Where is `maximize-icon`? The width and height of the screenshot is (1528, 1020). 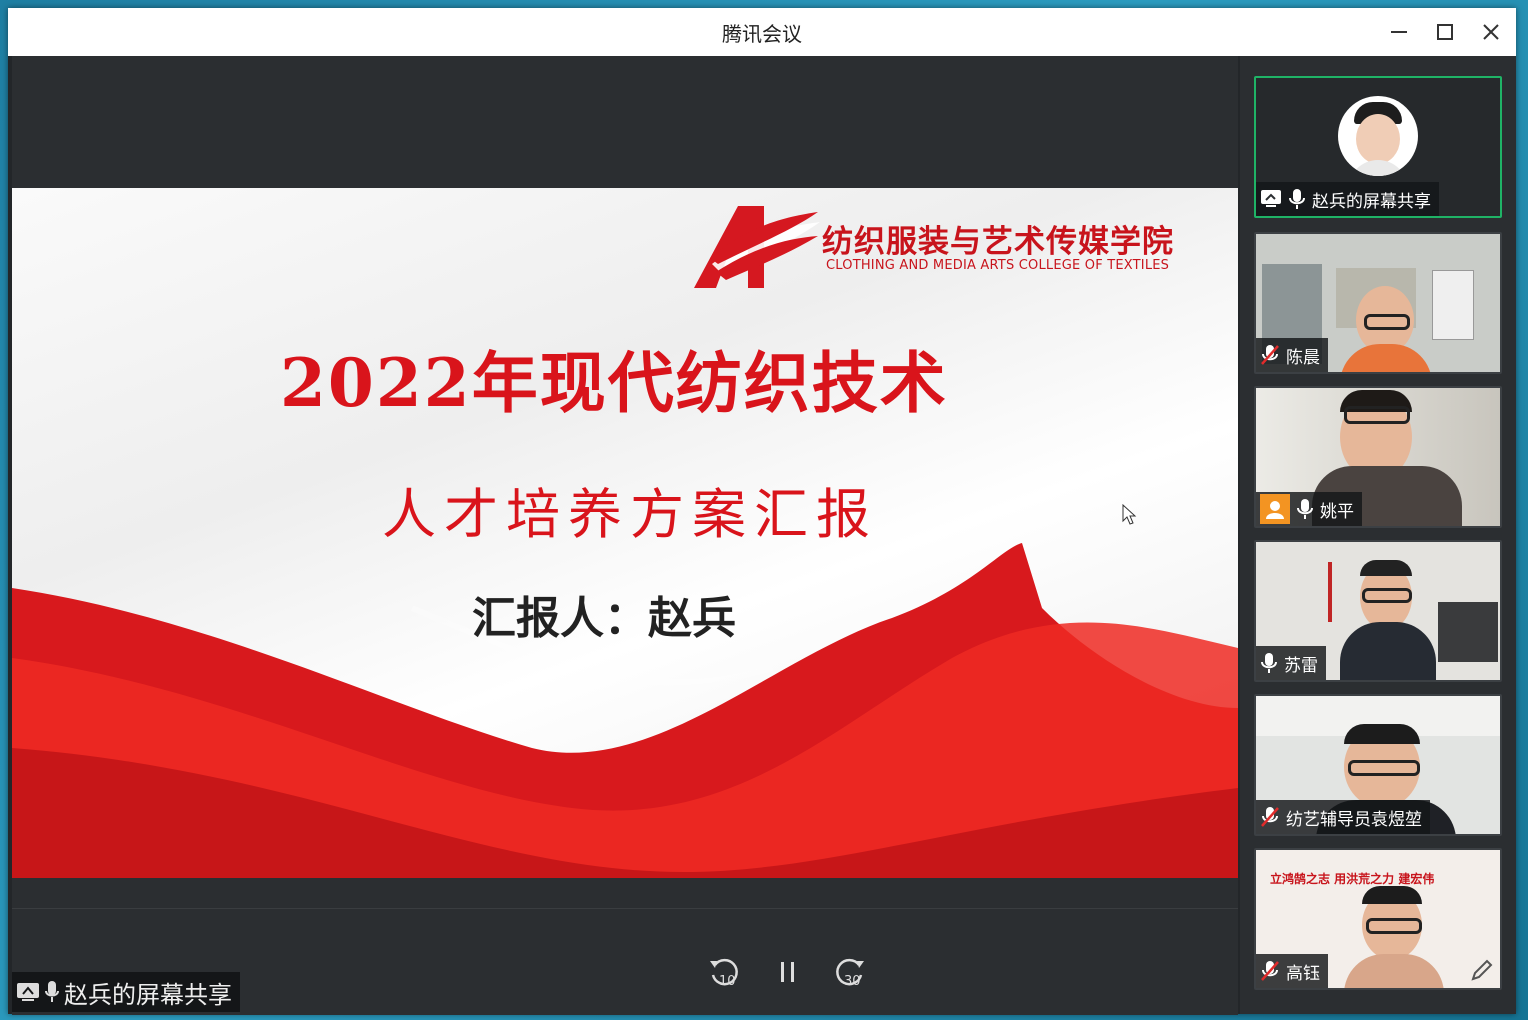 maximize-icon is located at coordinates (1445, 32).